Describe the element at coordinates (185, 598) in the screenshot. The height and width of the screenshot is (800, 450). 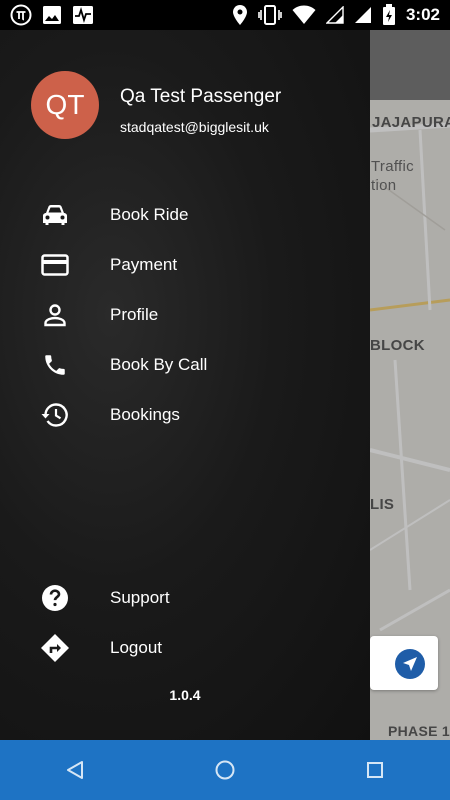
I see `menu-item-support: Support` at that location.